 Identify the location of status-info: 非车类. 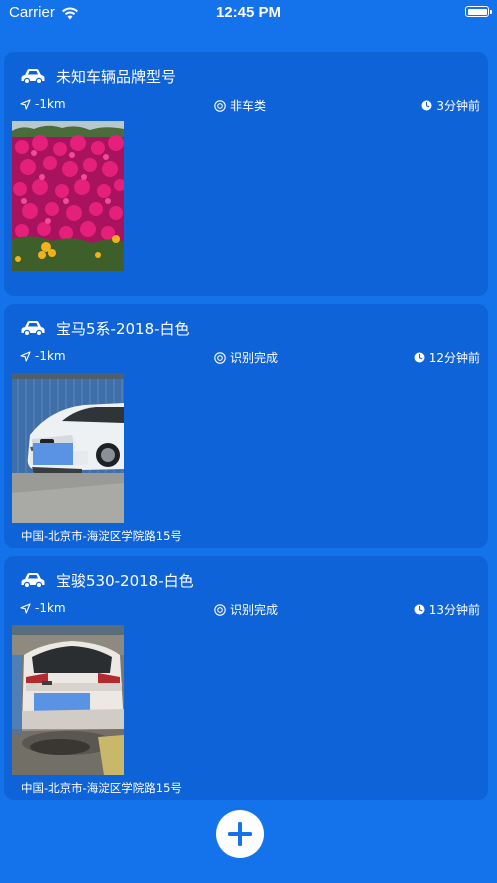
(240, 105).